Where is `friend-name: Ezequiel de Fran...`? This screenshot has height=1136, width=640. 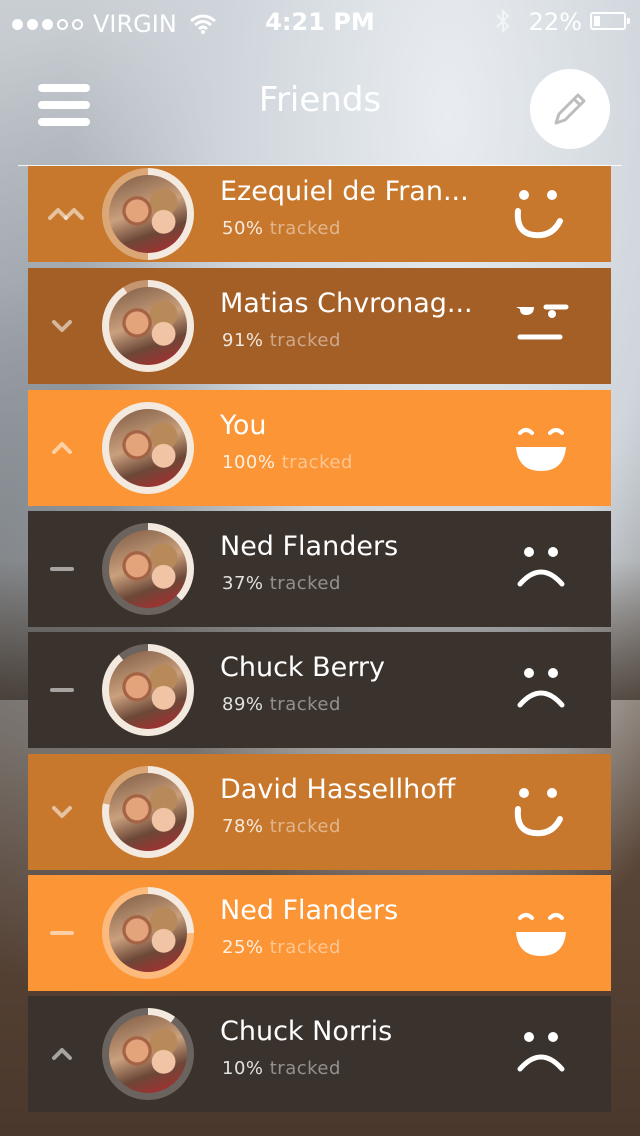
friend-name: Ezequiel de Fran... is located at coordinates (344, 191).